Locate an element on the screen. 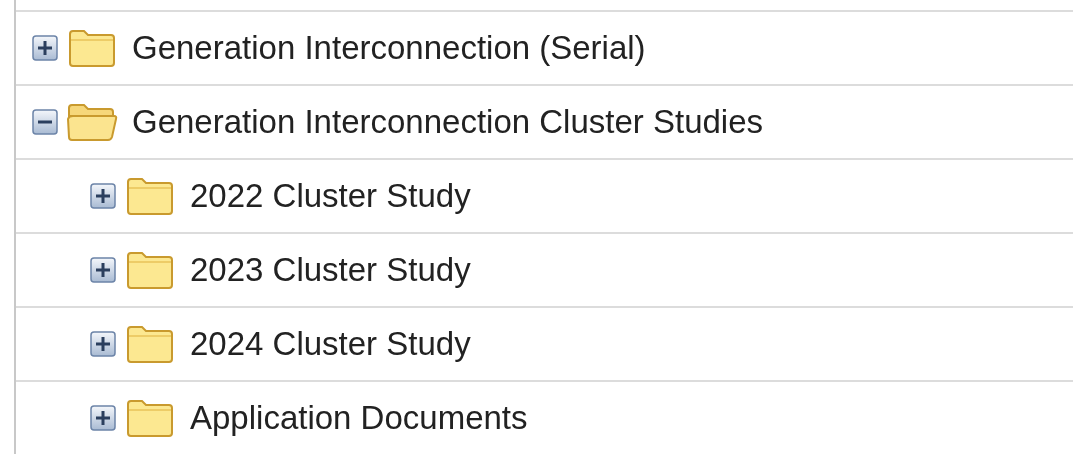  folder-label: Generation Interconnection (Serial) is located at coordinates (389, 48).